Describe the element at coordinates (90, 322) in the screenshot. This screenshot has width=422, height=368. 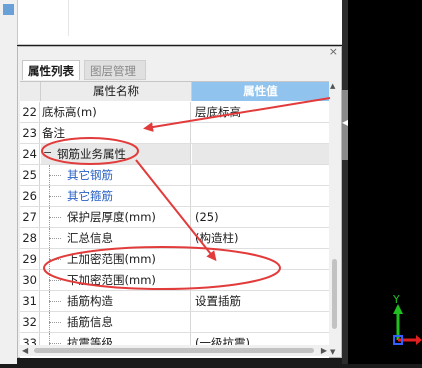
I see `property-label: 插筋信息` at that location.